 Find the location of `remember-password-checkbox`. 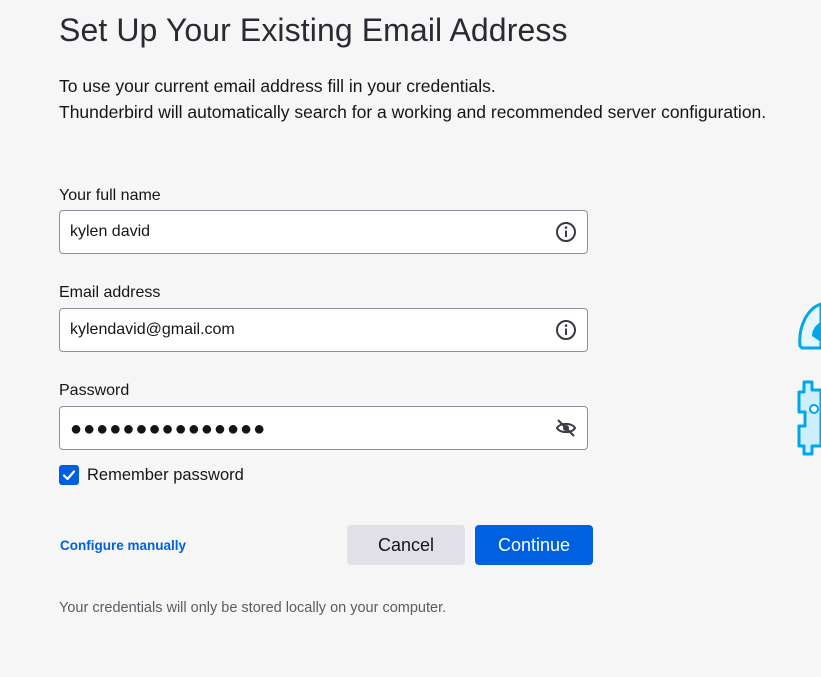

remember-password-checkbox is located at coordinates (69, 475).